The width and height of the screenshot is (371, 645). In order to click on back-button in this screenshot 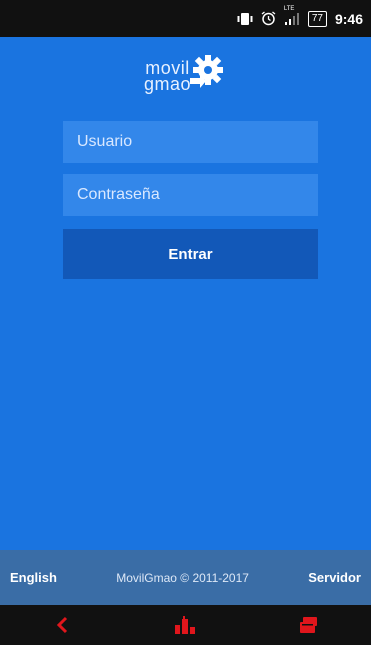, I will do `click(62, 625)`.